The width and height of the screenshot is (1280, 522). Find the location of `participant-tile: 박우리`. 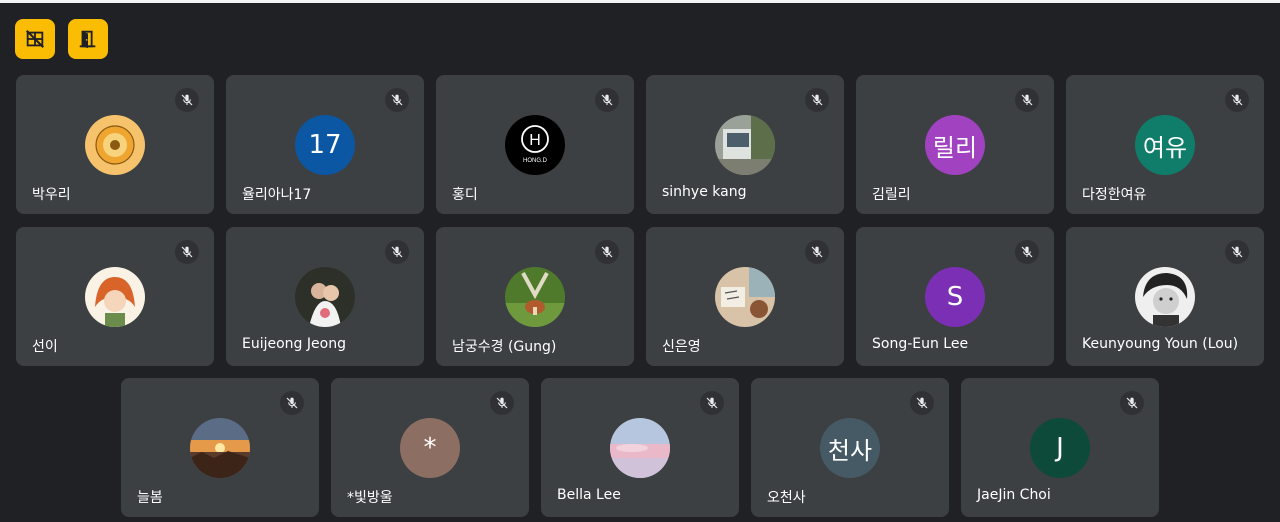

participant-tile: 박우리 is located at coordinates (115, 144).